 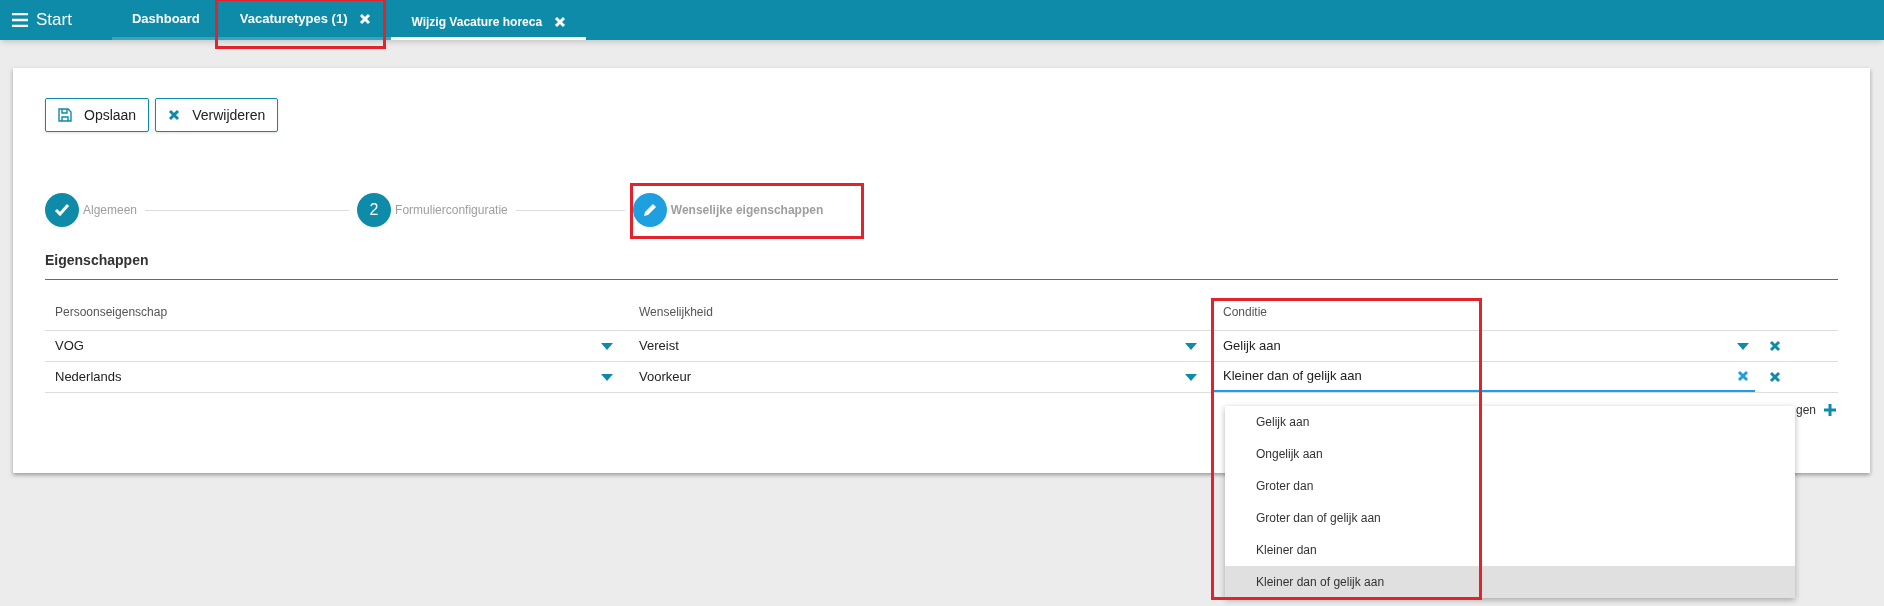 I want to click on select-field: VOG, so click(x=332, y=346).